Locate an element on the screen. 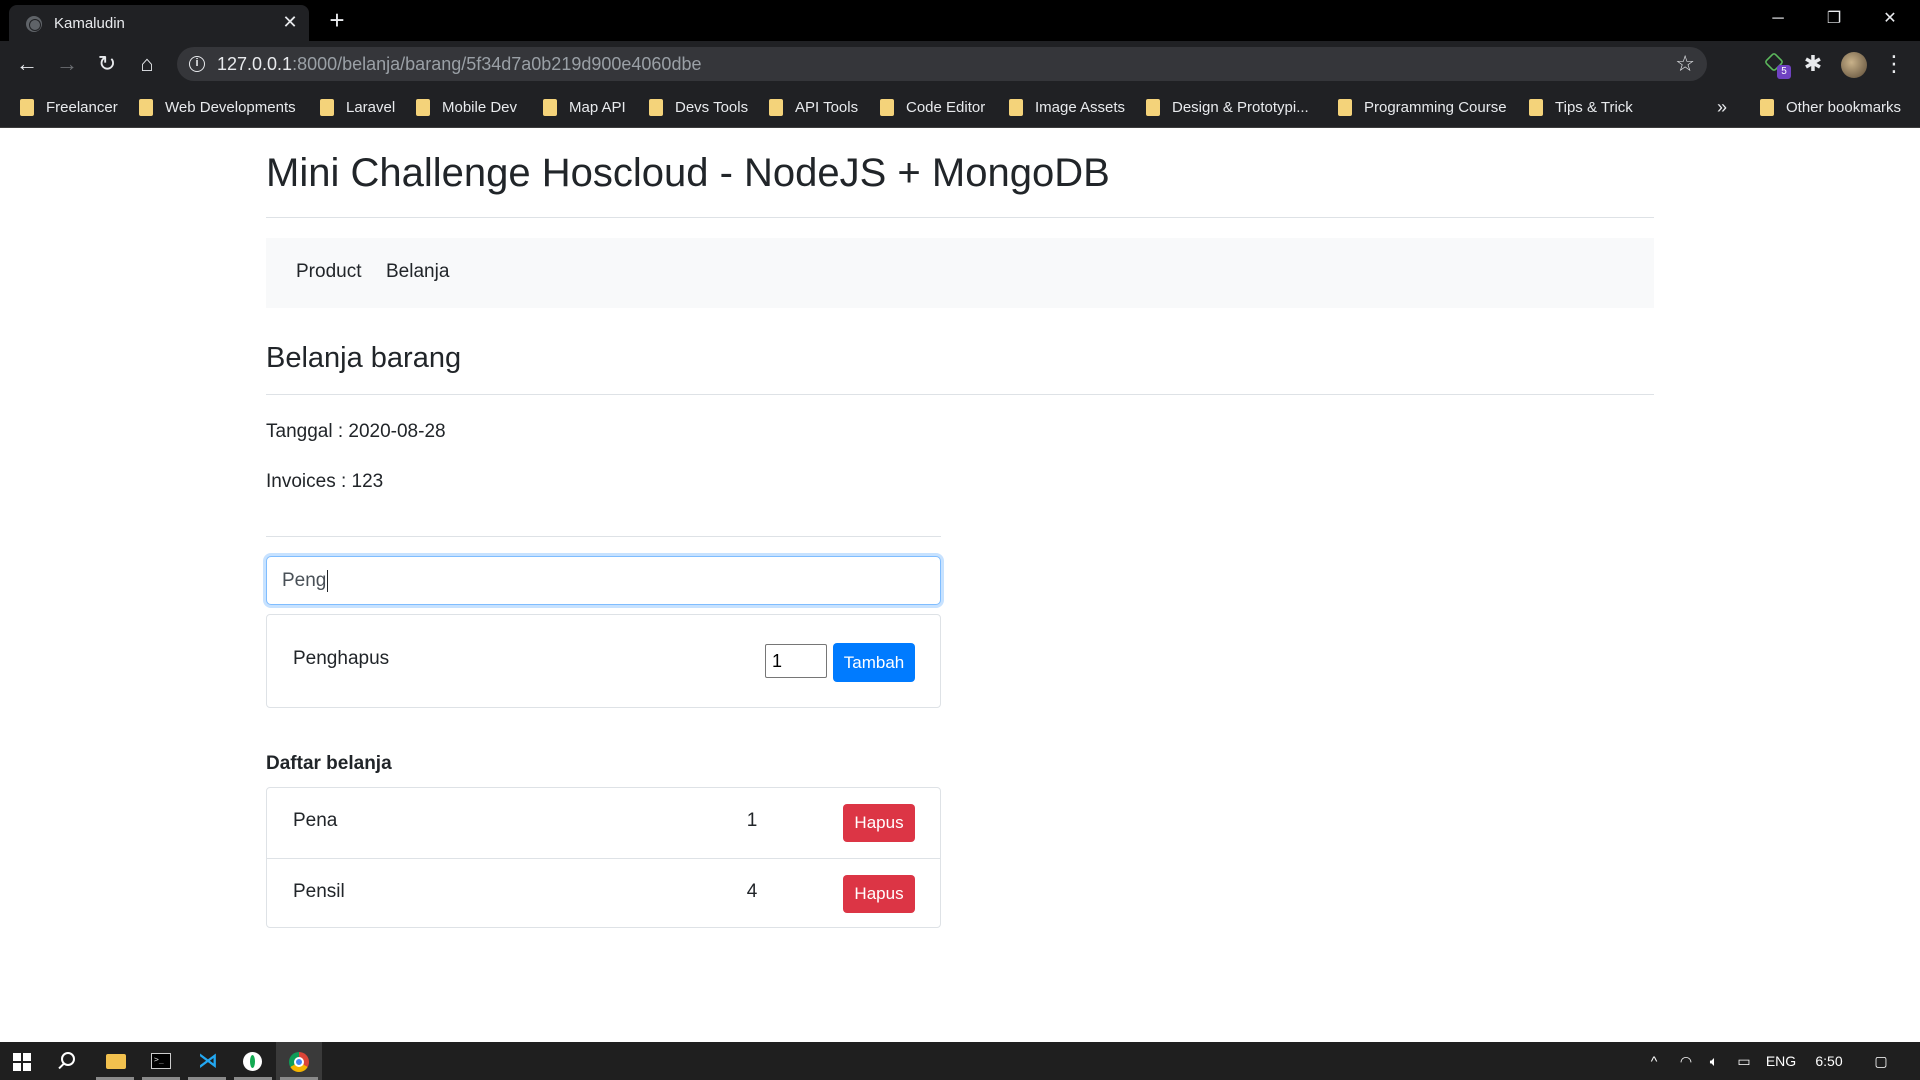 Image resolution: width=1920 pixels, height=1080 pixels. bookmark-tips-trick: Tips & Trick is located at coordinates (1581, 107).